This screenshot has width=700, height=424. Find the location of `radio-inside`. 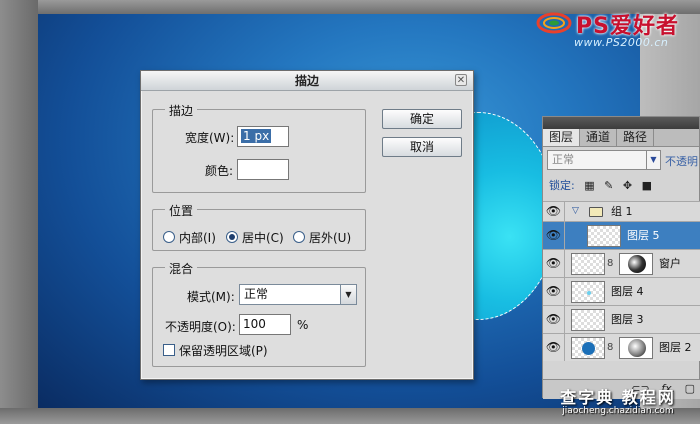

radio-inside is located at coordinates (169, 237).